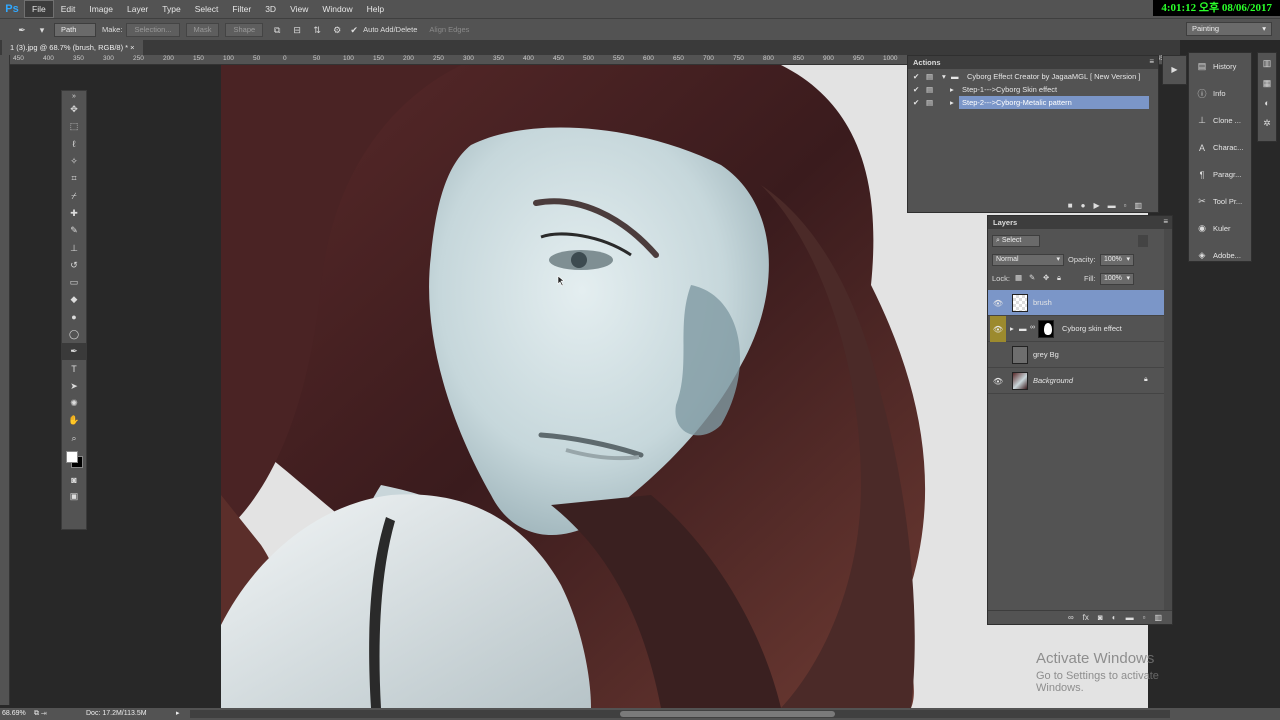  Describe the element at coordinates (74, 213) in the screenshot. I see `healing-brush-tool-icon: ✚` at that location.